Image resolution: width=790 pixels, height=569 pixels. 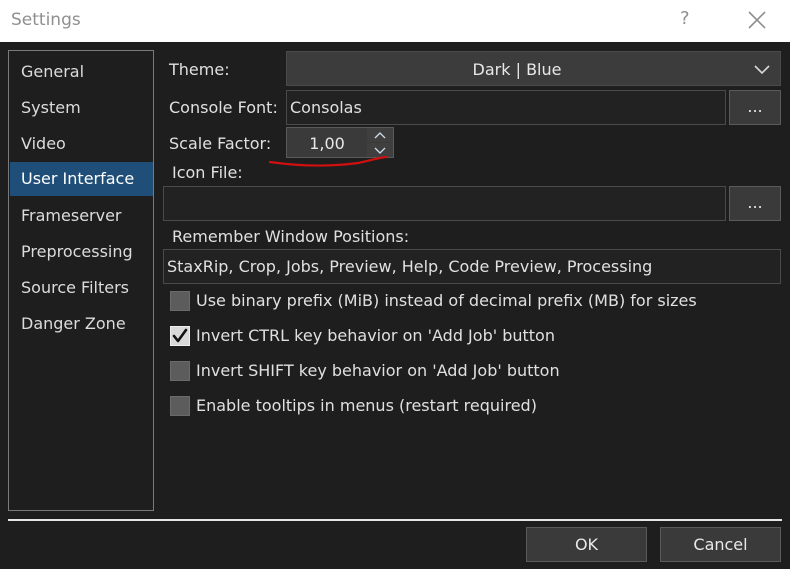 What do you see at coordinates (757, 20) in the screenshot?
I see `close-icon` at bounding box center [757, 20].